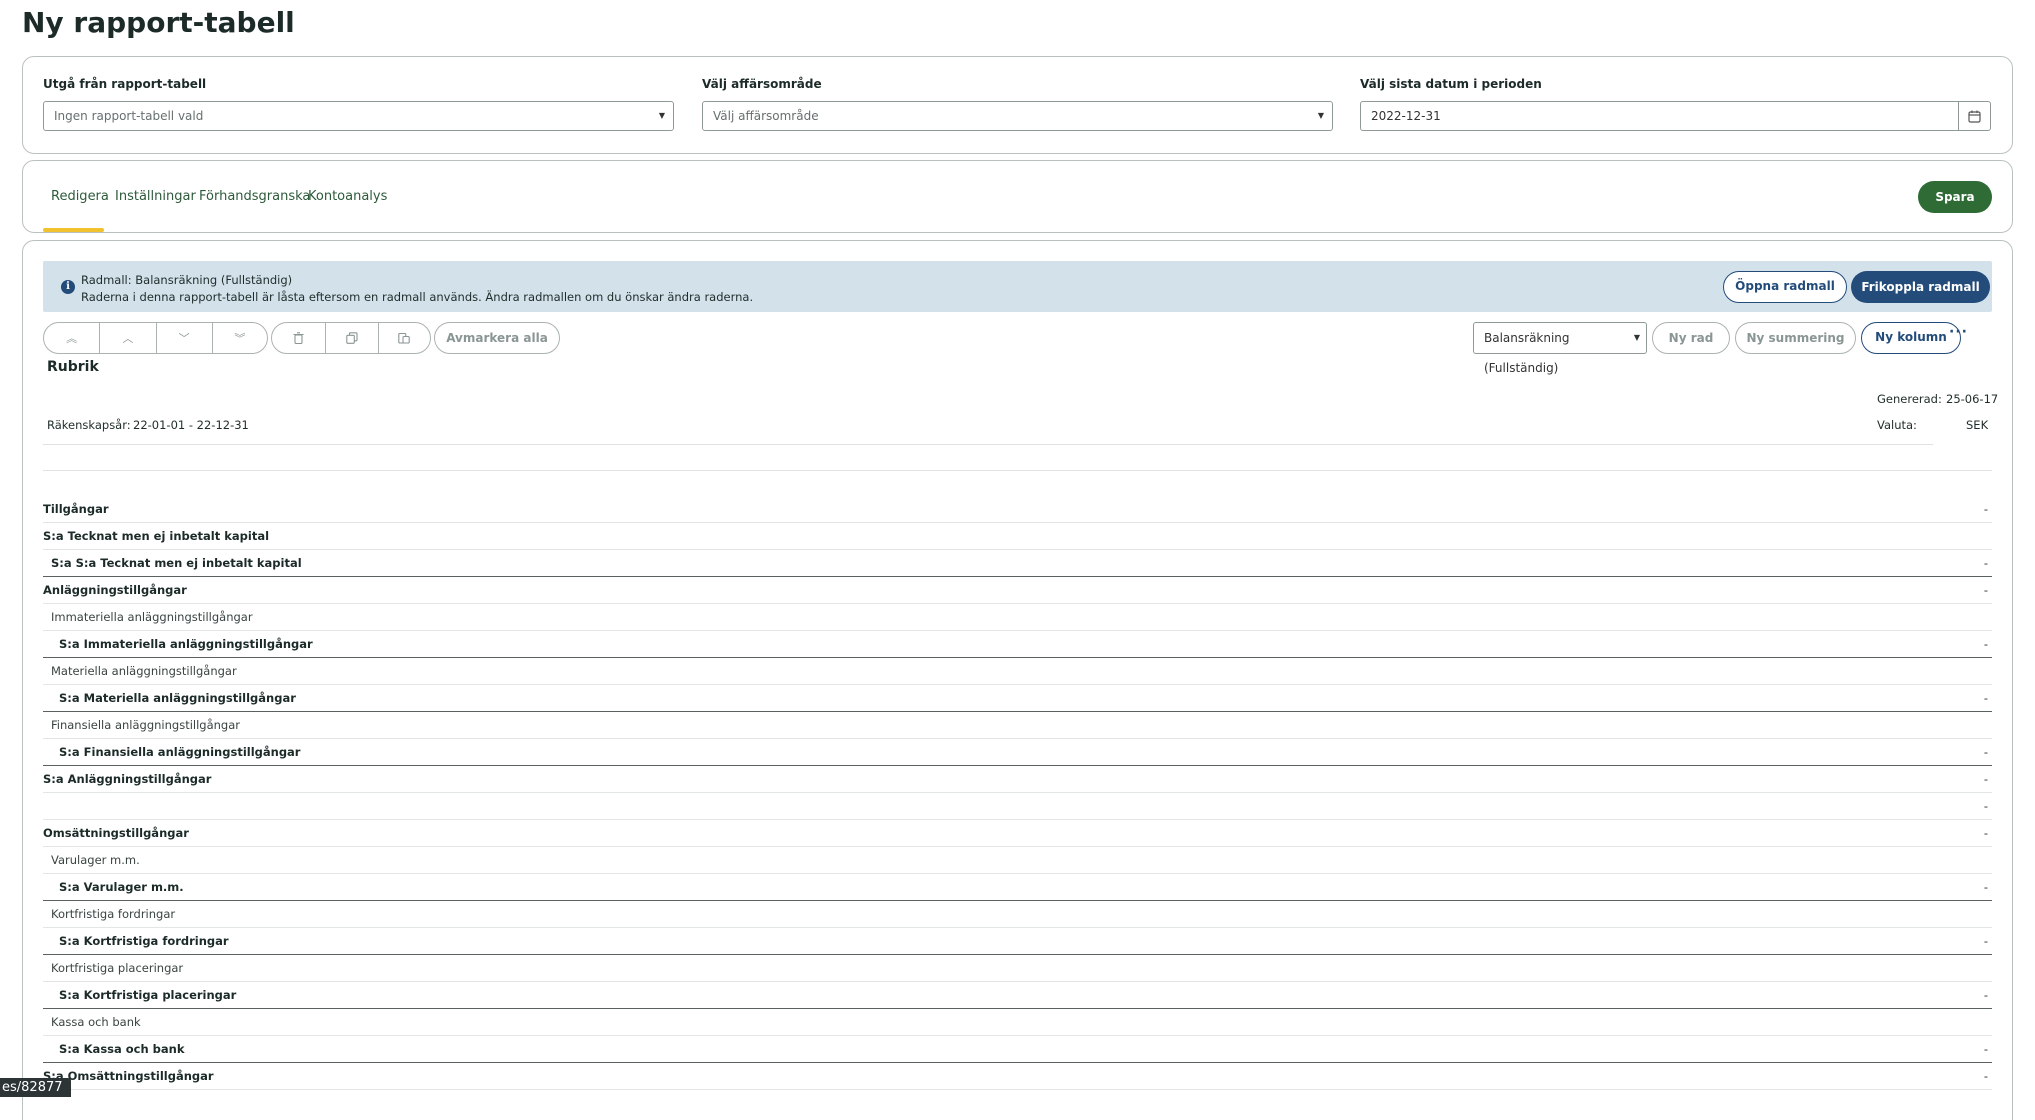 The height and width of the screenshot is (1120, 2035). What do you see at coordinates (347, 196) in the screenshot?
I see `tab-kontoanalys: Kontoanalys` at bounding box center [347, 196].